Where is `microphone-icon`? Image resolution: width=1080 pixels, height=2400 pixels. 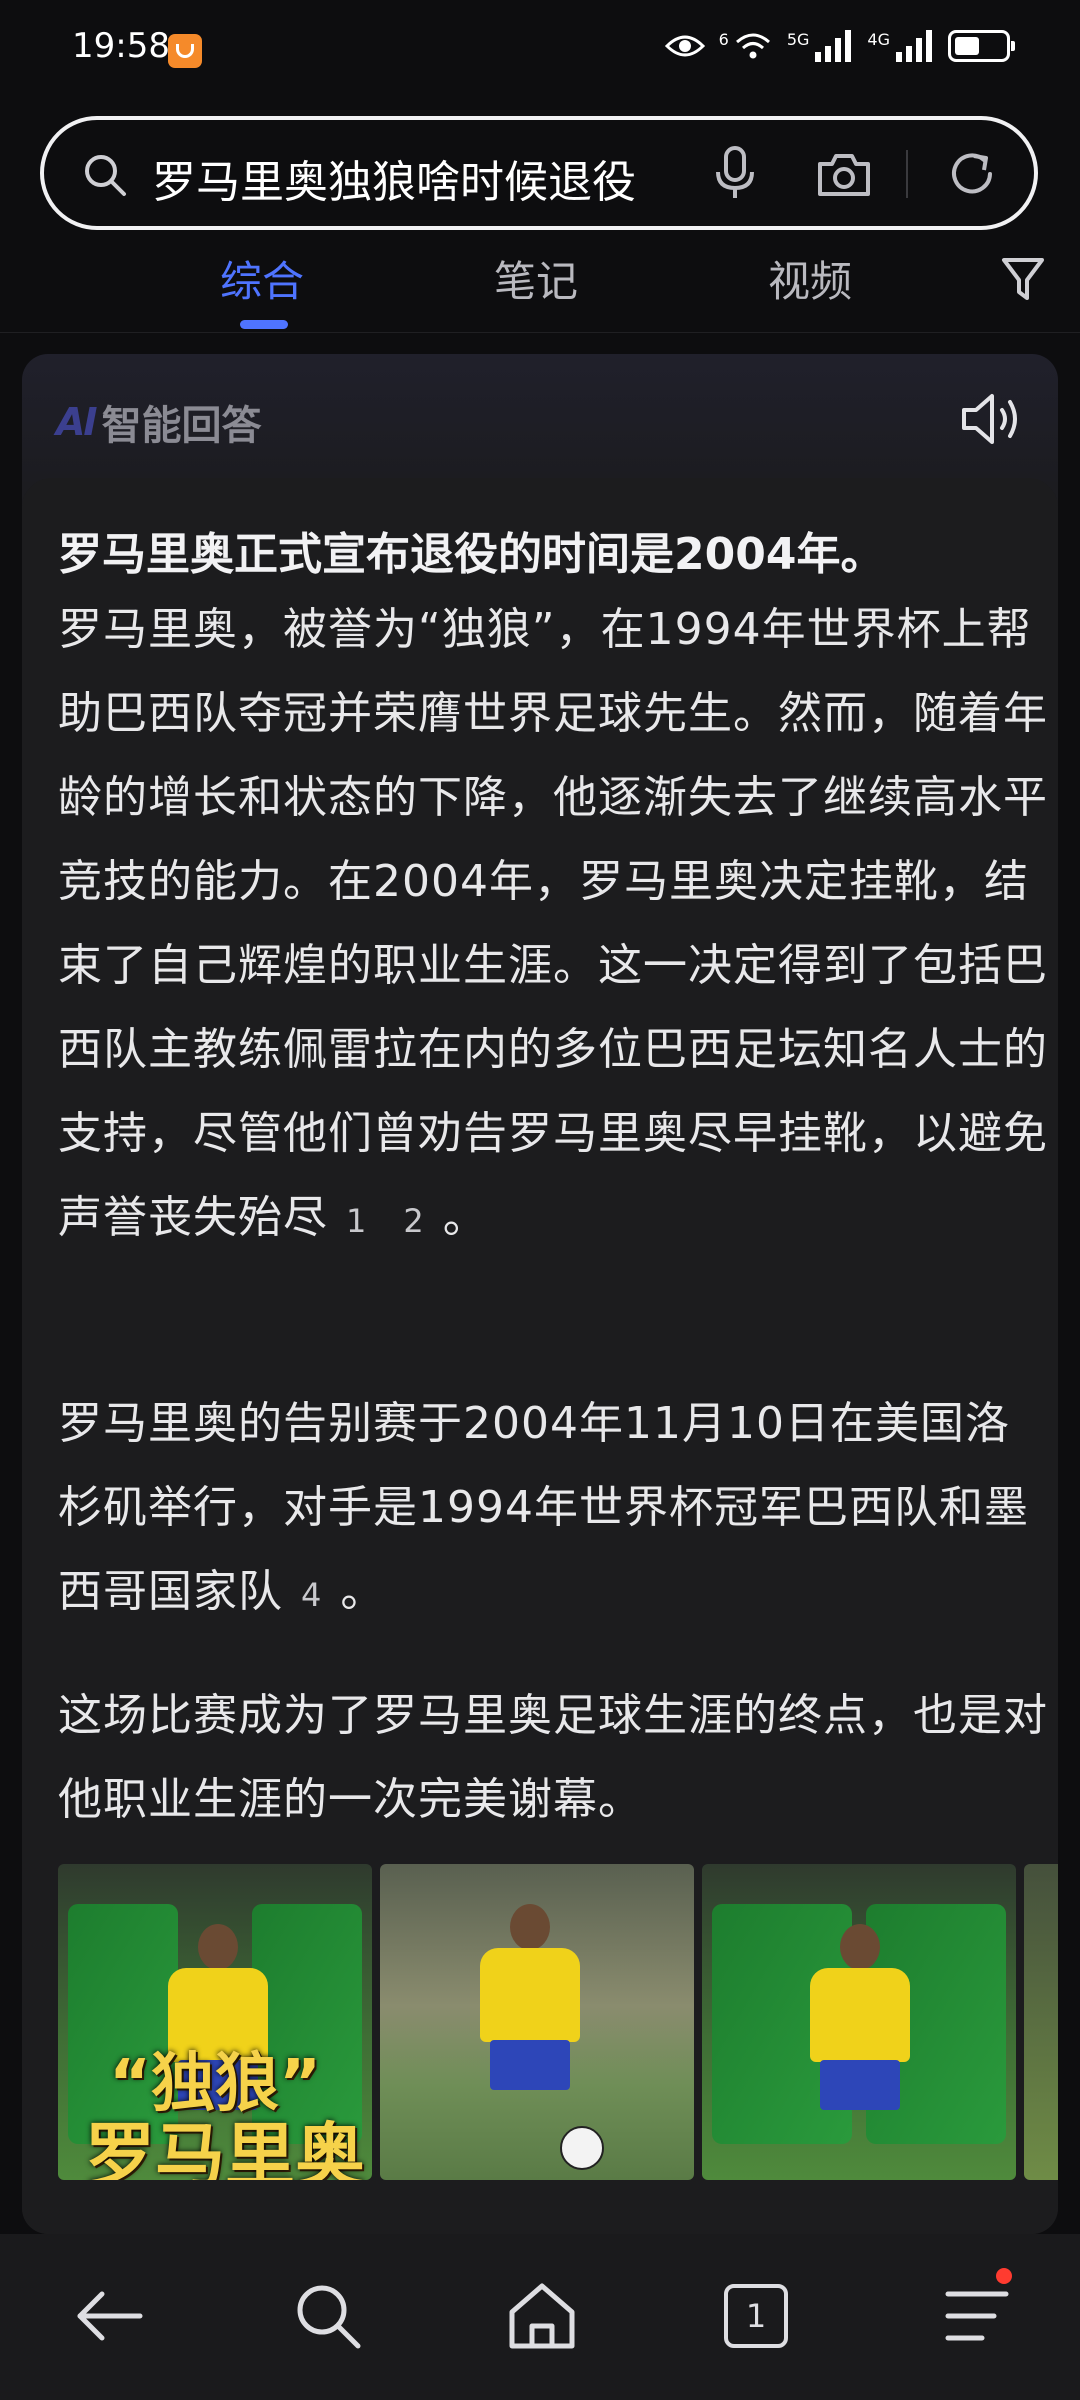
microphone-icon is located at coordinates (735, 173).